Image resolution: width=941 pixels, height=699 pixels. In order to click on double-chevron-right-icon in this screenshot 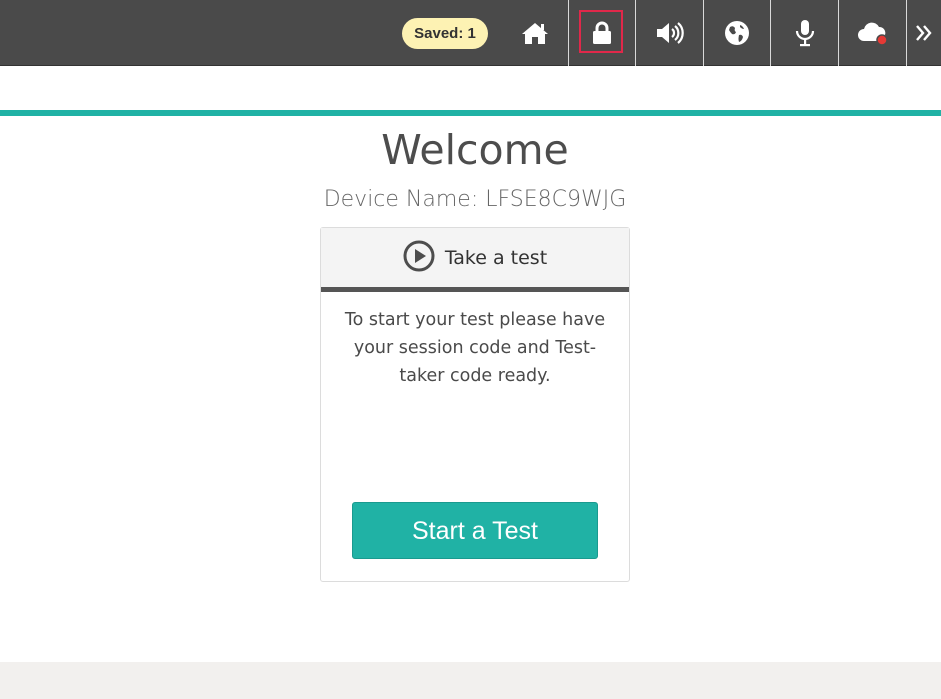, I will do `click(924, 33)`.